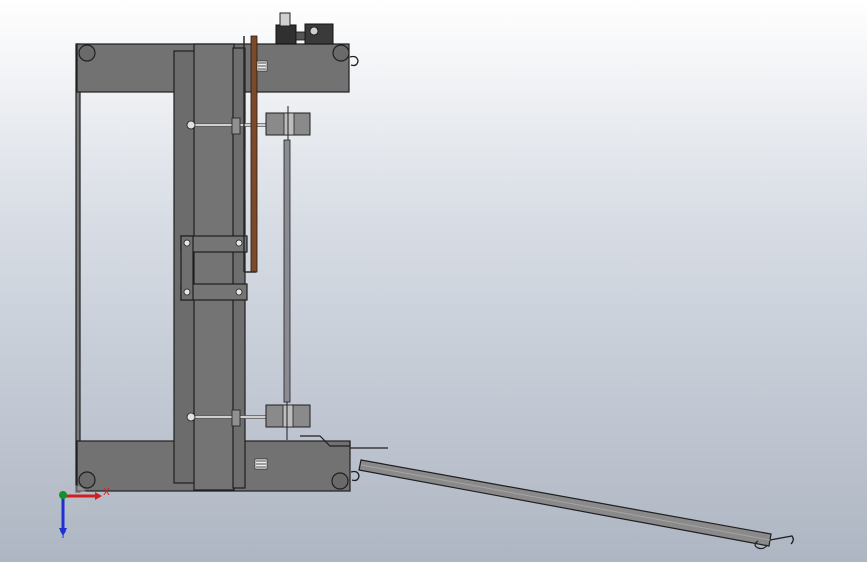  What do you see at coordinates (63, 535) in the screenshot?
I see `y-axis-label: Y` at bounding box center [63, 535].